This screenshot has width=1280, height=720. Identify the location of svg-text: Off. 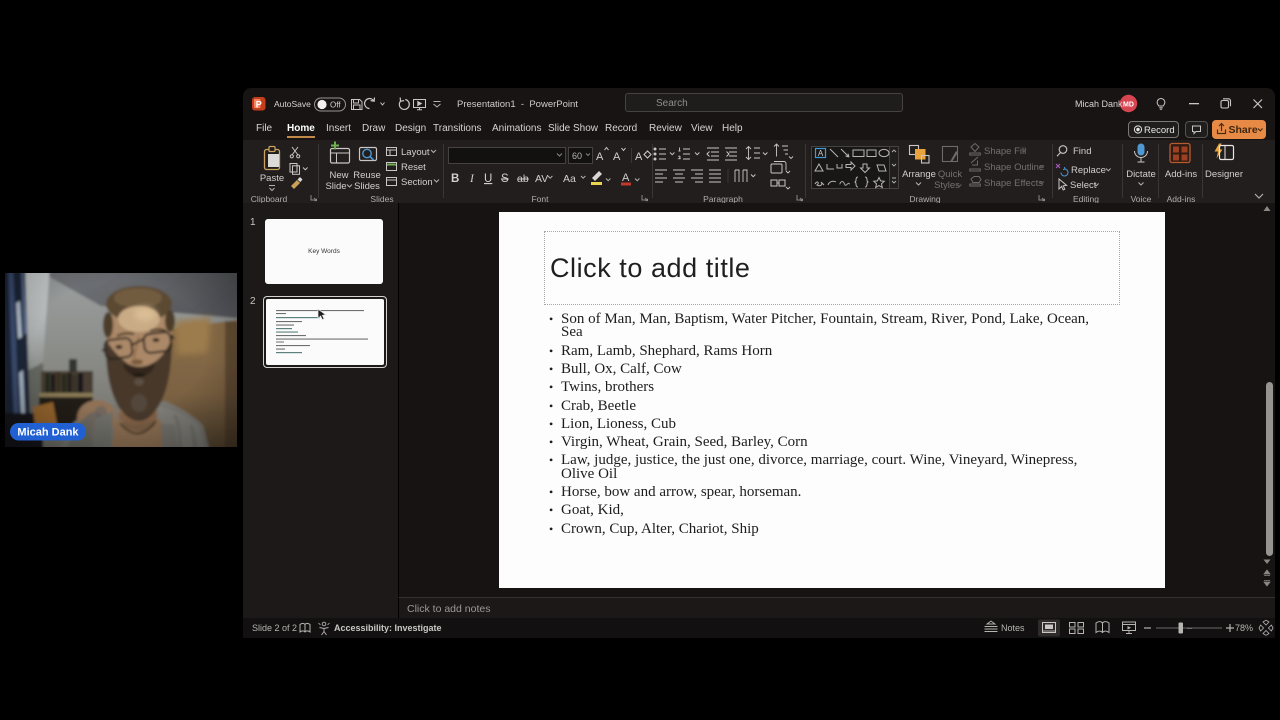
(335, 105).